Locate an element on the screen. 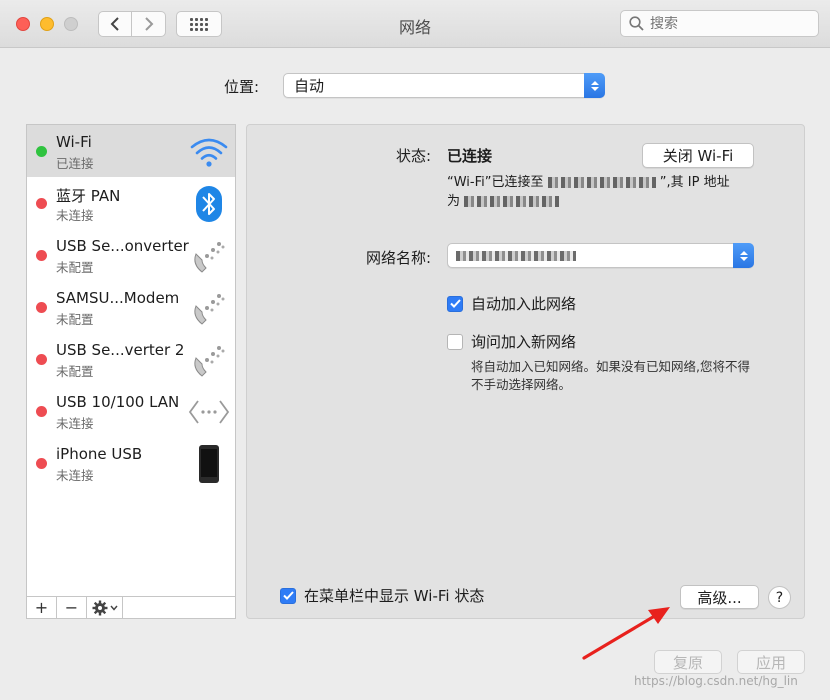  ask-to-join-label: 询问加入新网络 is located at coordinates (524, 342).